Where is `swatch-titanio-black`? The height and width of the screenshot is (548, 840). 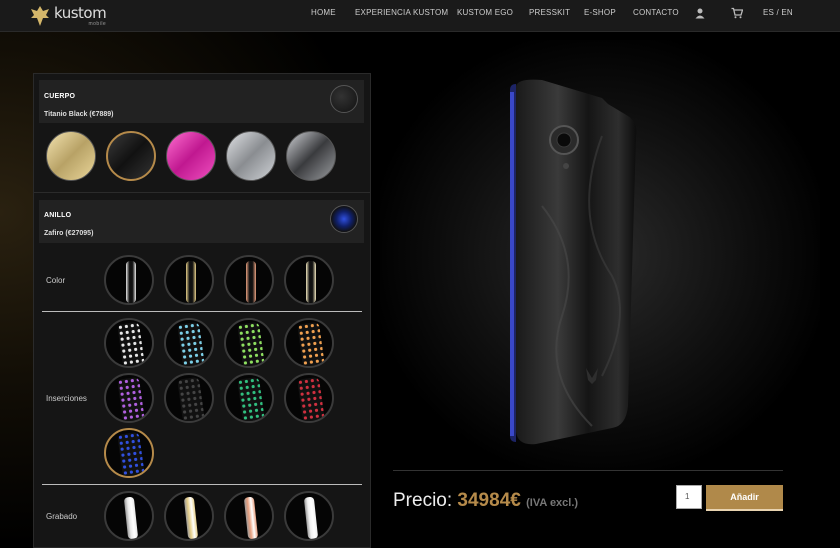
swatch-titanio-black is located at coordinates (131, 156).